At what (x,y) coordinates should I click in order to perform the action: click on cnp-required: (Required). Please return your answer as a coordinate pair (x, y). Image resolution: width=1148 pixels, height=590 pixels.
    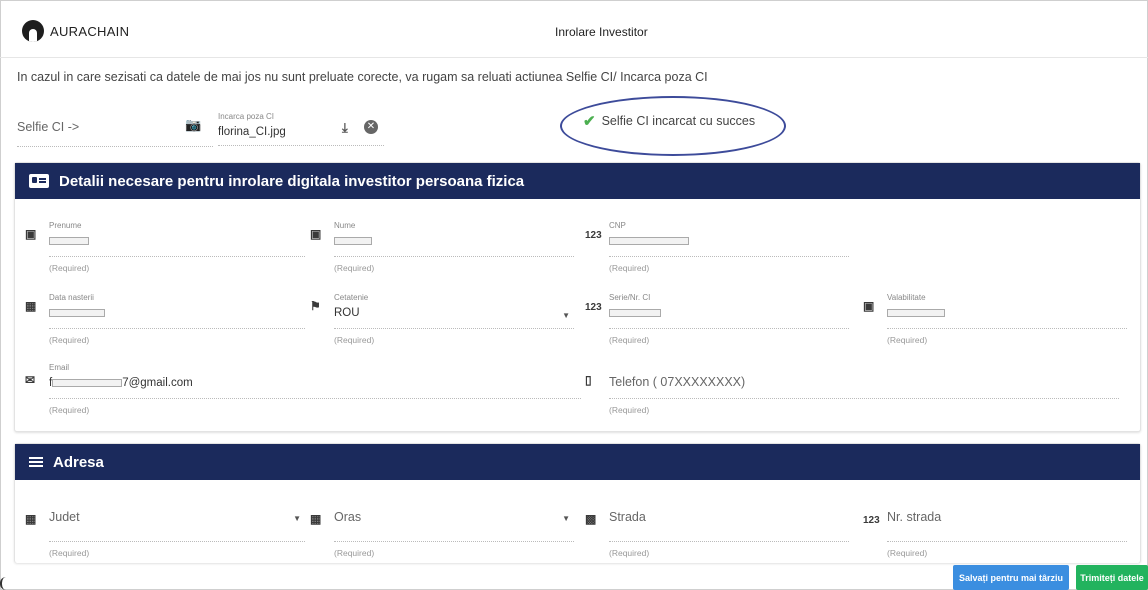
    Looking at the image, I should click on (629, 268).